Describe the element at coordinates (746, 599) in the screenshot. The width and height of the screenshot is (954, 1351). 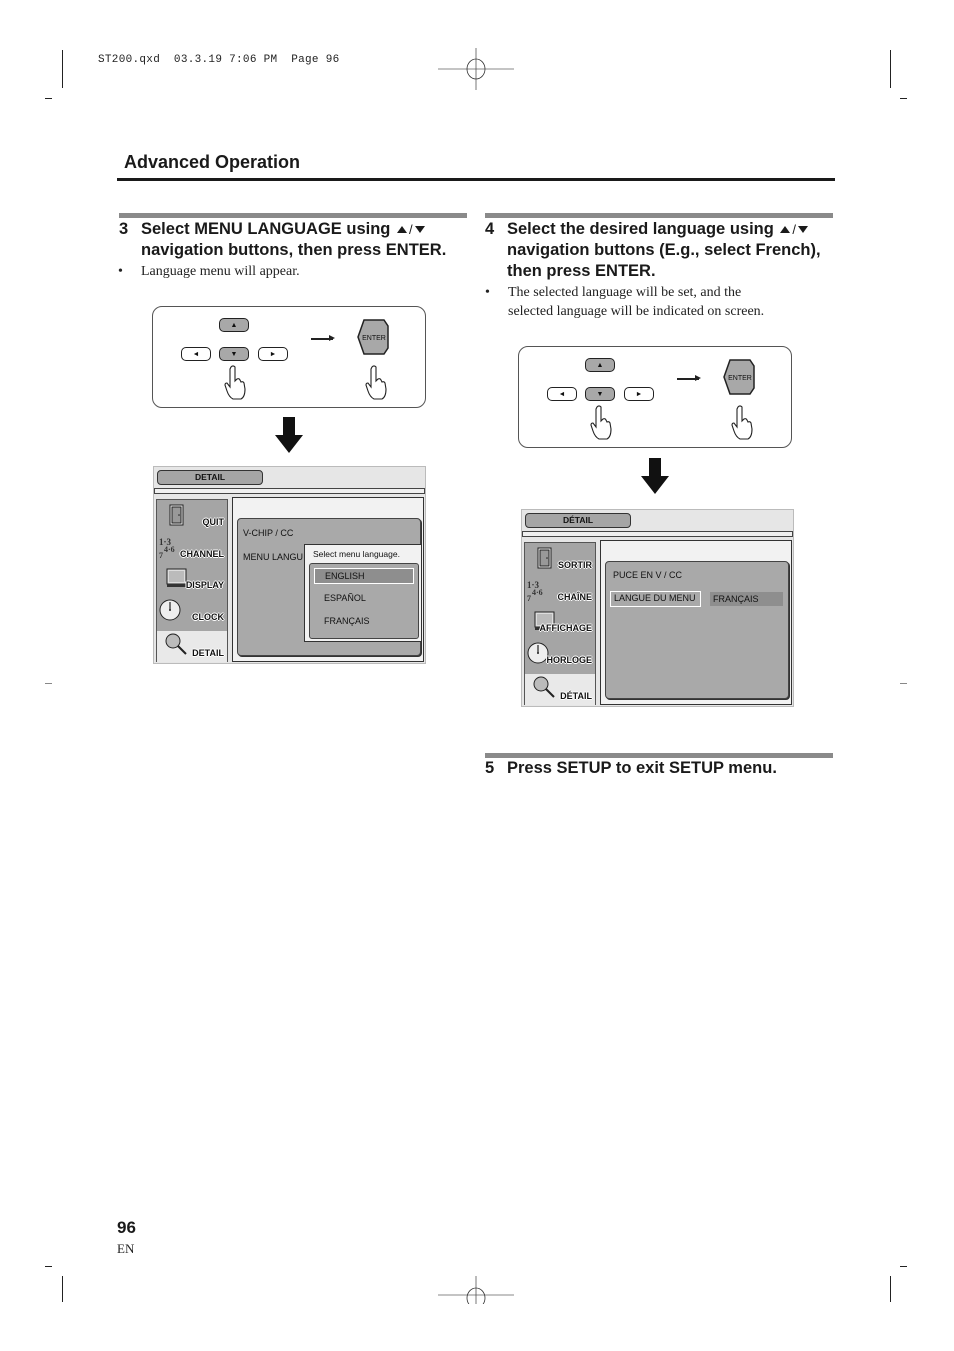
I see `menu-language-value: FRANÇAIS` at that location.